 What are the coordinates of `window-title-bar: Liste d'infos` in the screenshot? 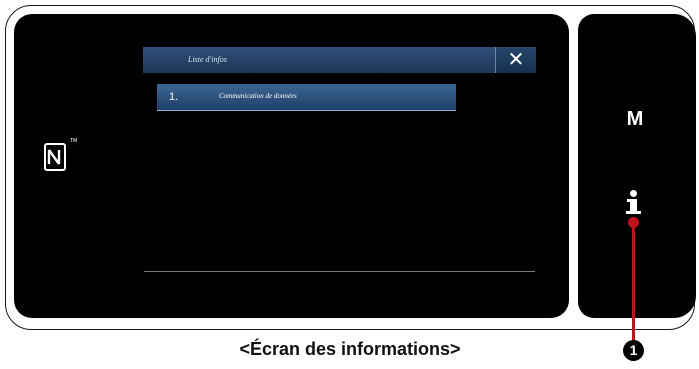 It's located at (339, 60).